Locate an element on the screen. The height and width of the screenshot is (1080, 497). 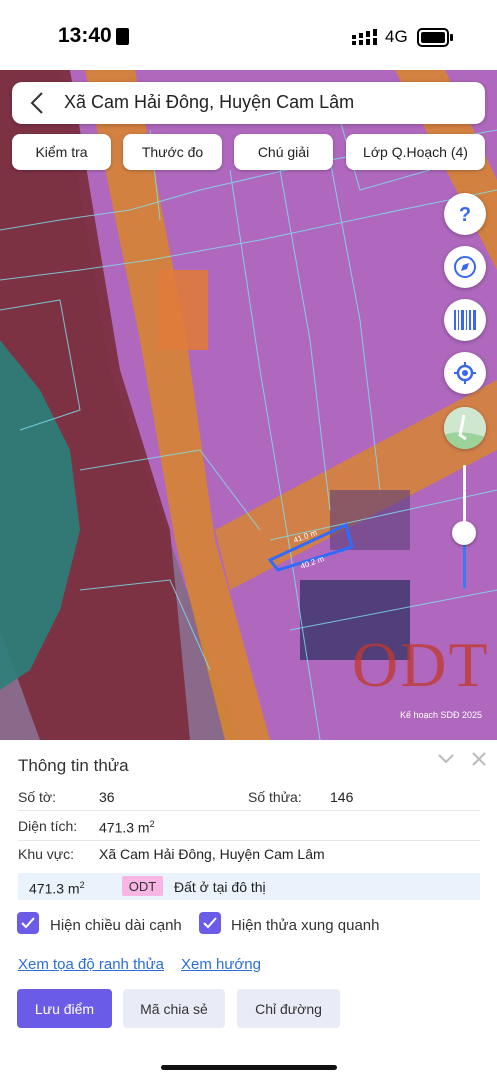
region-label: Khu vực: is located at coordinates (46, 854).